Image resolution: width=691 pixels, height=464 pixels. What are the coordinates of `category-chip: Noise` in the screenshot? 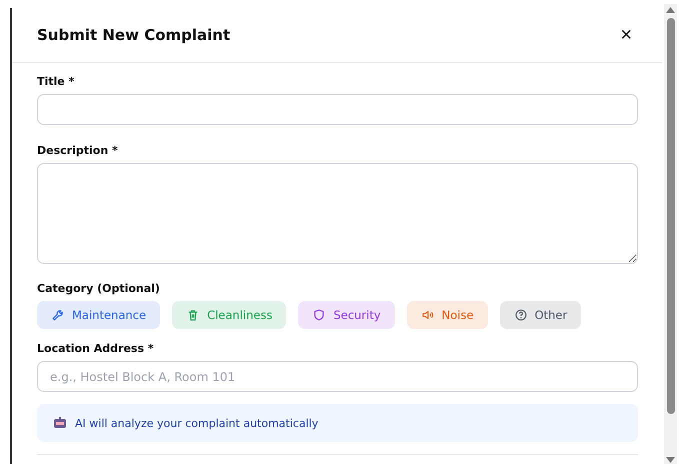 It's located at (447, 315).